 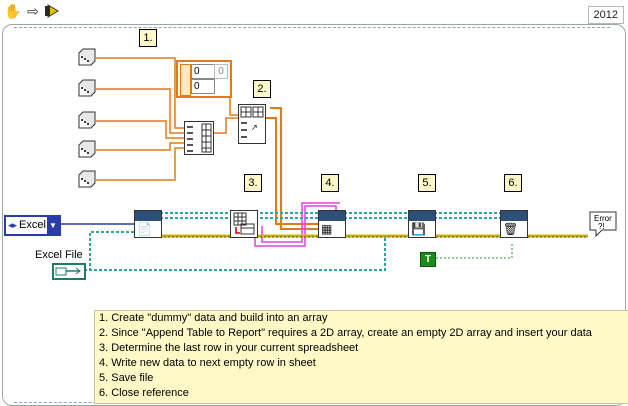 I want to click on new-report-icon: 📄, so click(x=144, y=229).